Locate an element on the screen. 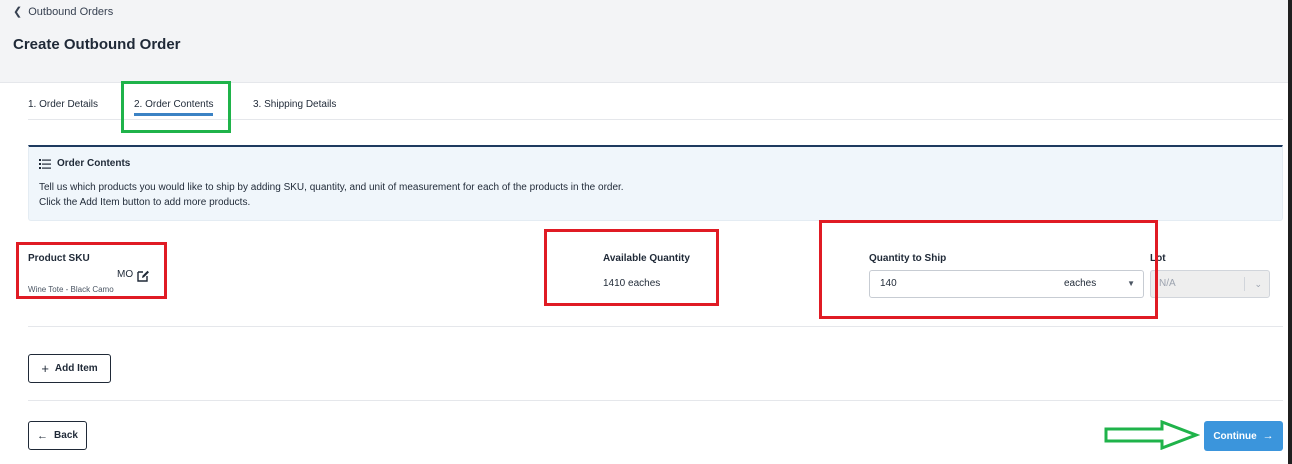  tab-order-details: 1. Order Details is located at coordinates (63, 104).